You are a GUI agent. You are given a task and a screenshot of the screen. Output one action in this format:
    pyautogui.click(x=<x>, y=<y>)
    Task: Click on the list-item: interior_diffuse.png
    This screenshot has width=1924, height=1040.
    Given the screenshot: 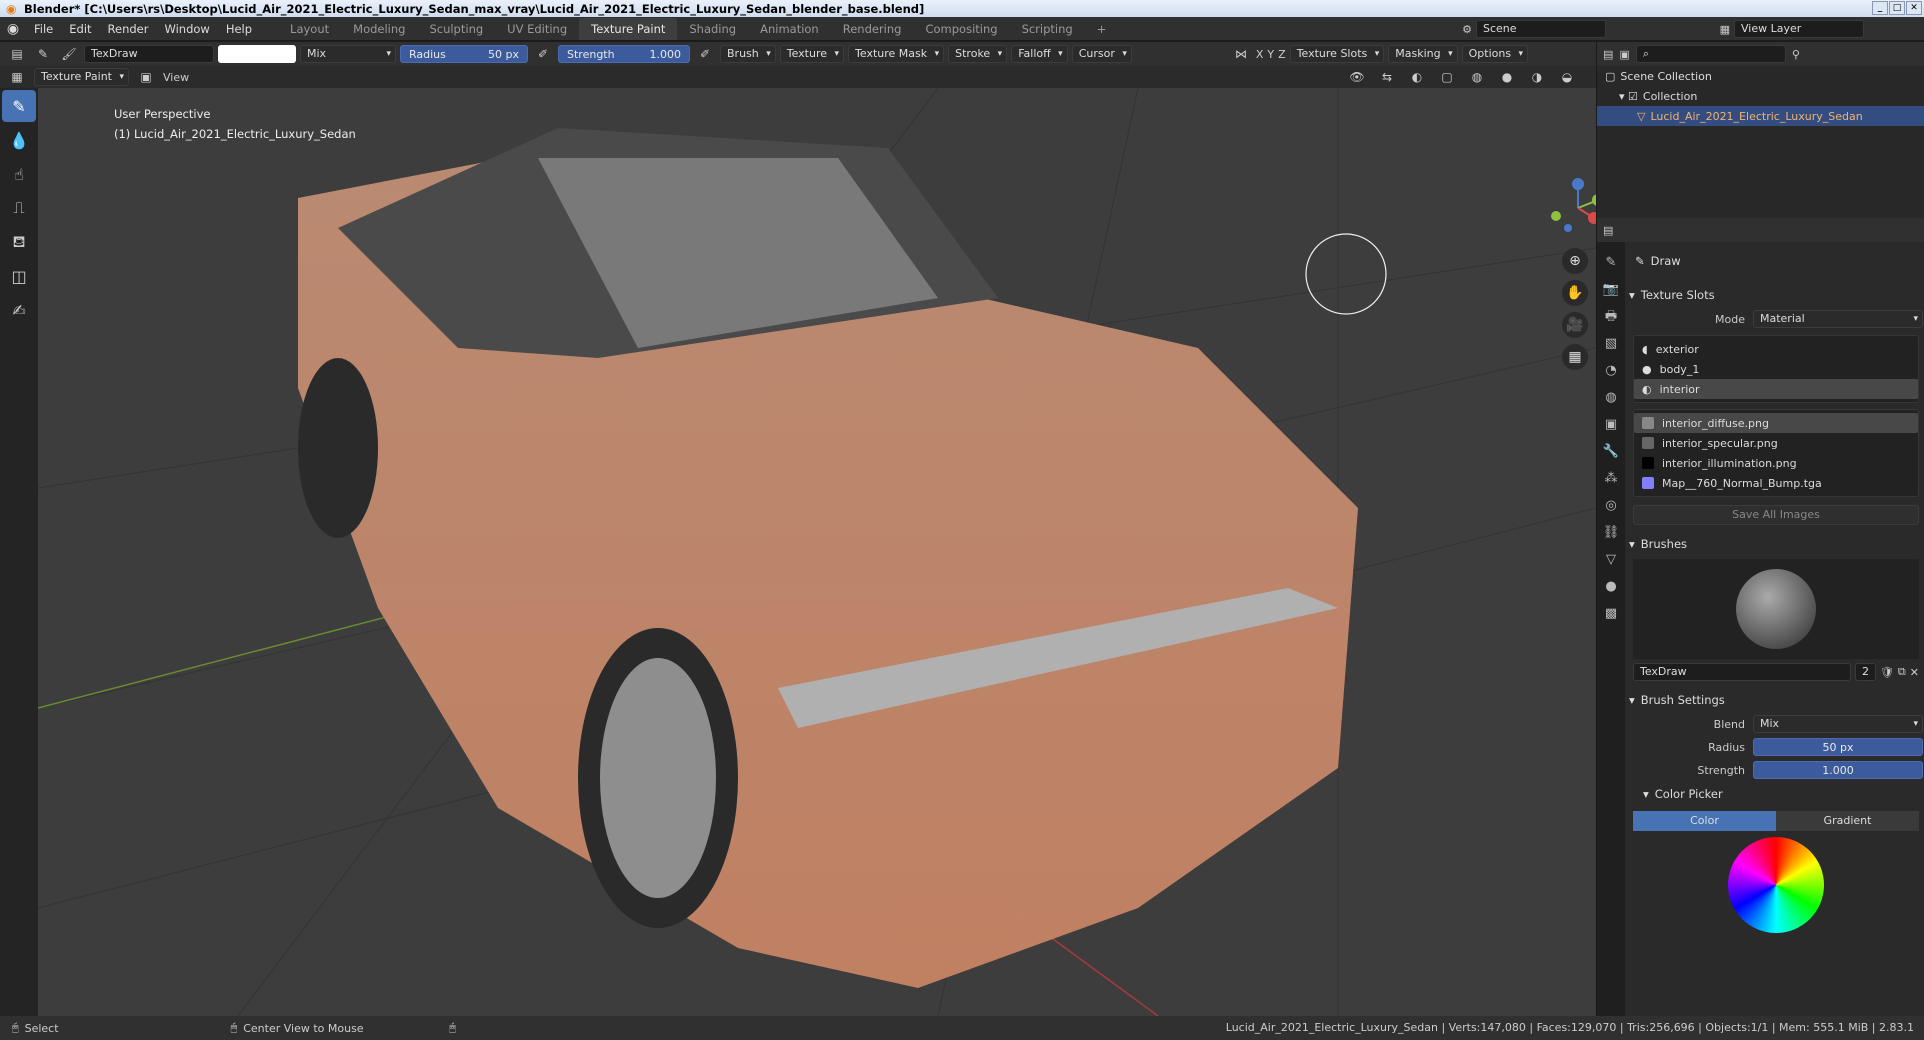 What is the action you would take?
    pyautogui.click(x=1776, y=423)
    